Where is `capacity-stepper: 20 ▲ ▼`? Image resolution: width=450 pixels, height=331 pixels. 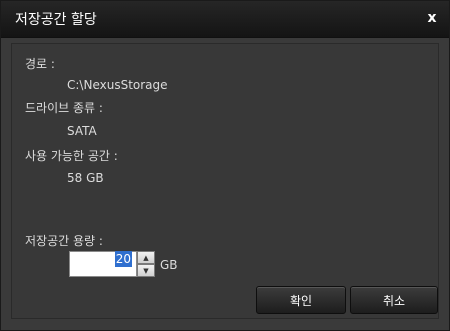 capacity-stepper: 20 ▲ ▼ is located at coordinates (113, 264).